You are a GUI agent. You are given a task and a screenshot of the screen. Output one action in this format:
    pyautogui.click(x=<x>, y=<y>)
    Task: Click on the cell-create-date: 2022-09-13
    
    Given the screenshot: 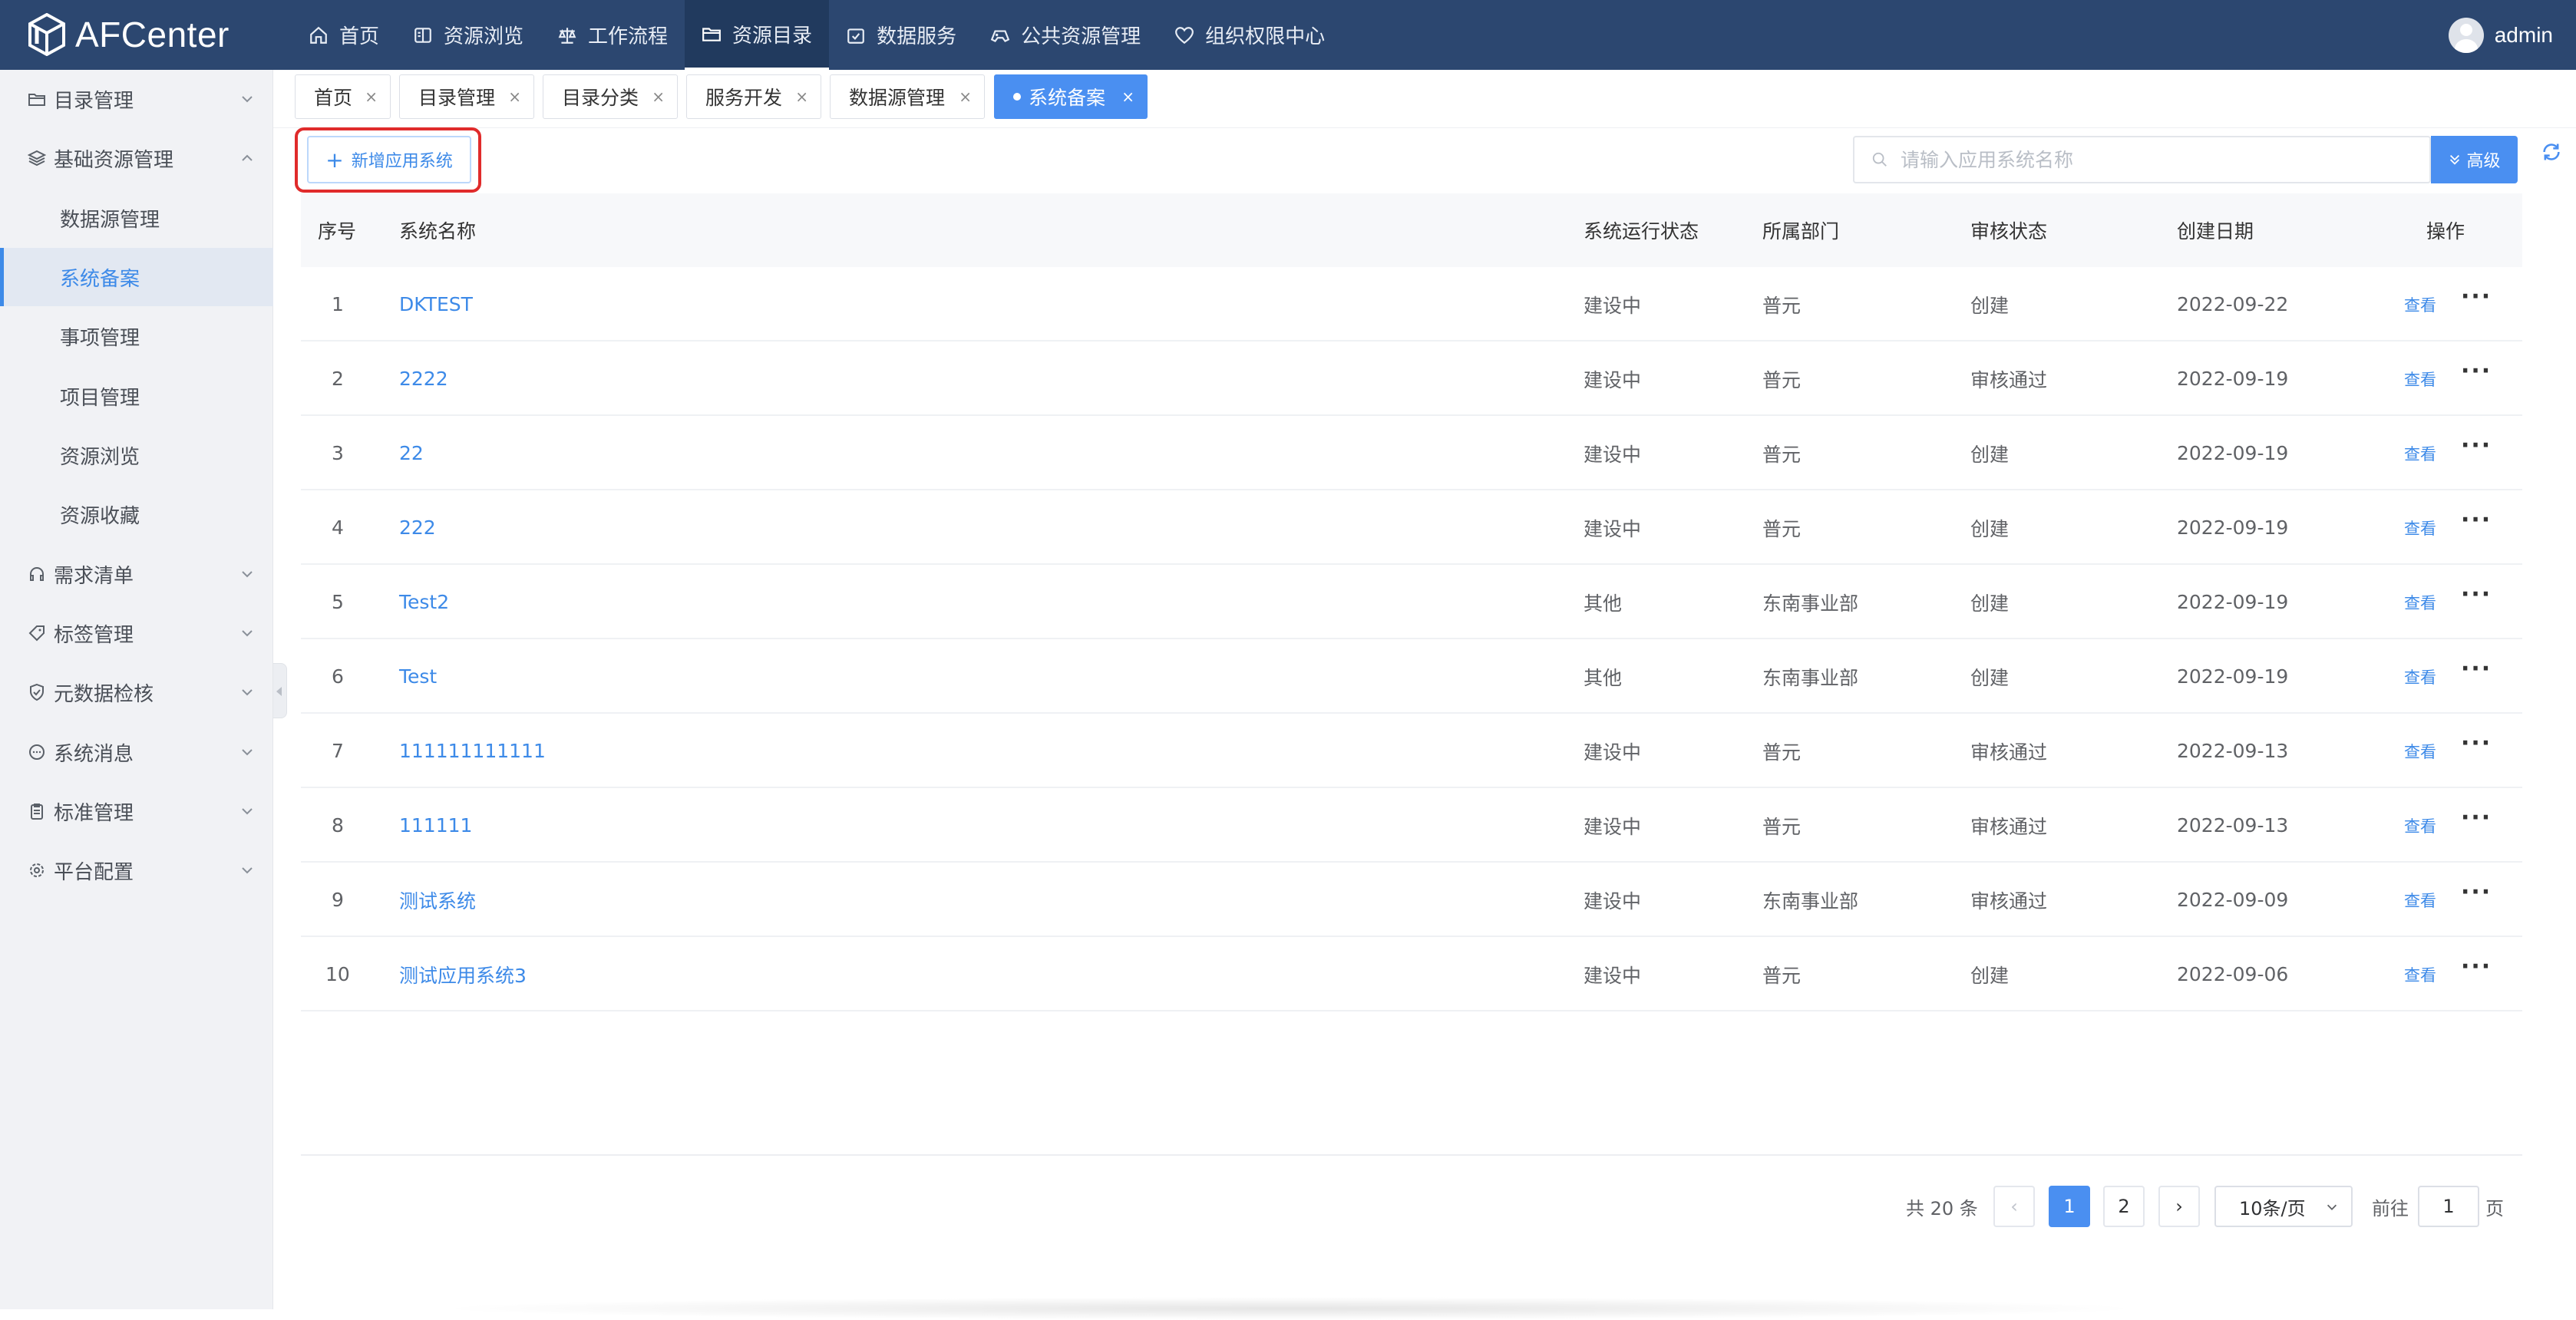 What is the action you would take?
    pyautogui.click(x=2233, y=825)
    